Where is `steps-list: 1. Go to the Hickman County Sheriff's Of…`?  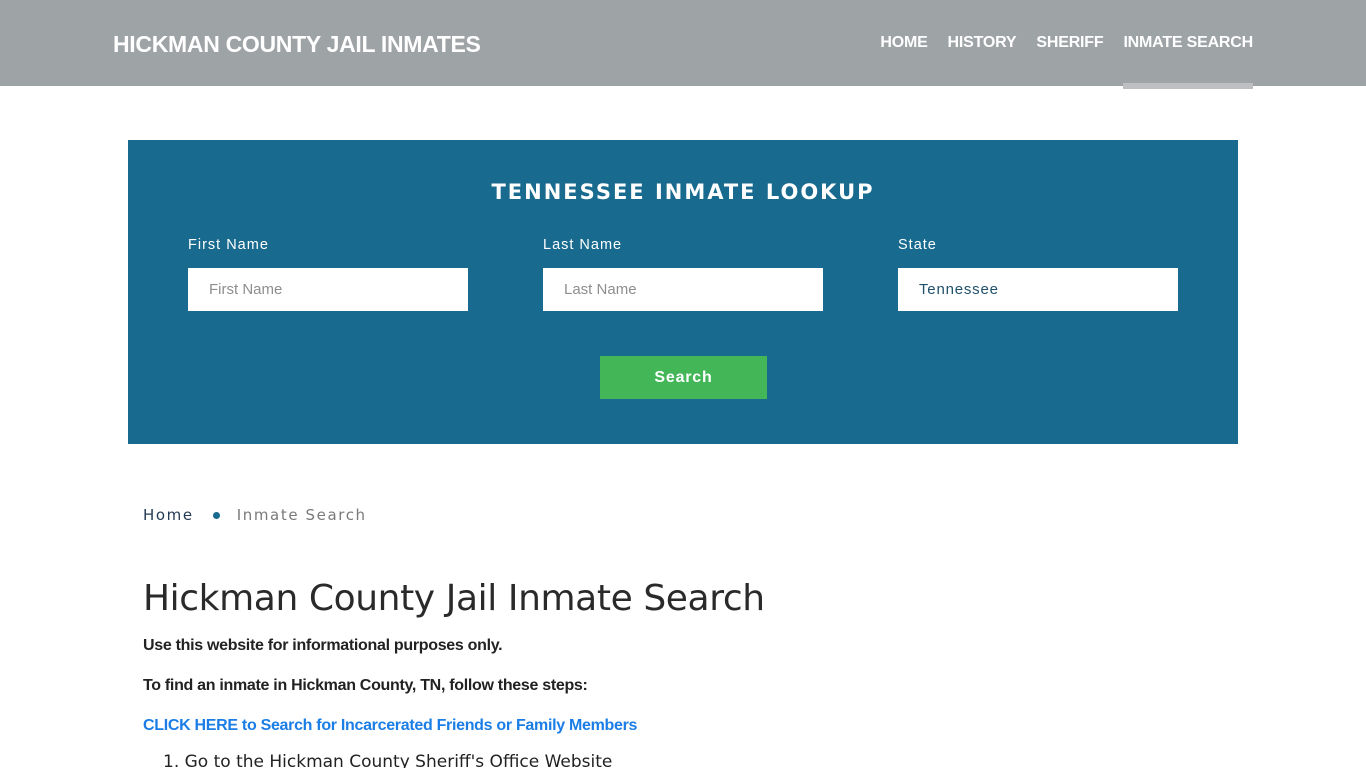
steps-list: 1. Go to the Hickman County Sheriff's Of… is located at coordinates (387, 760).